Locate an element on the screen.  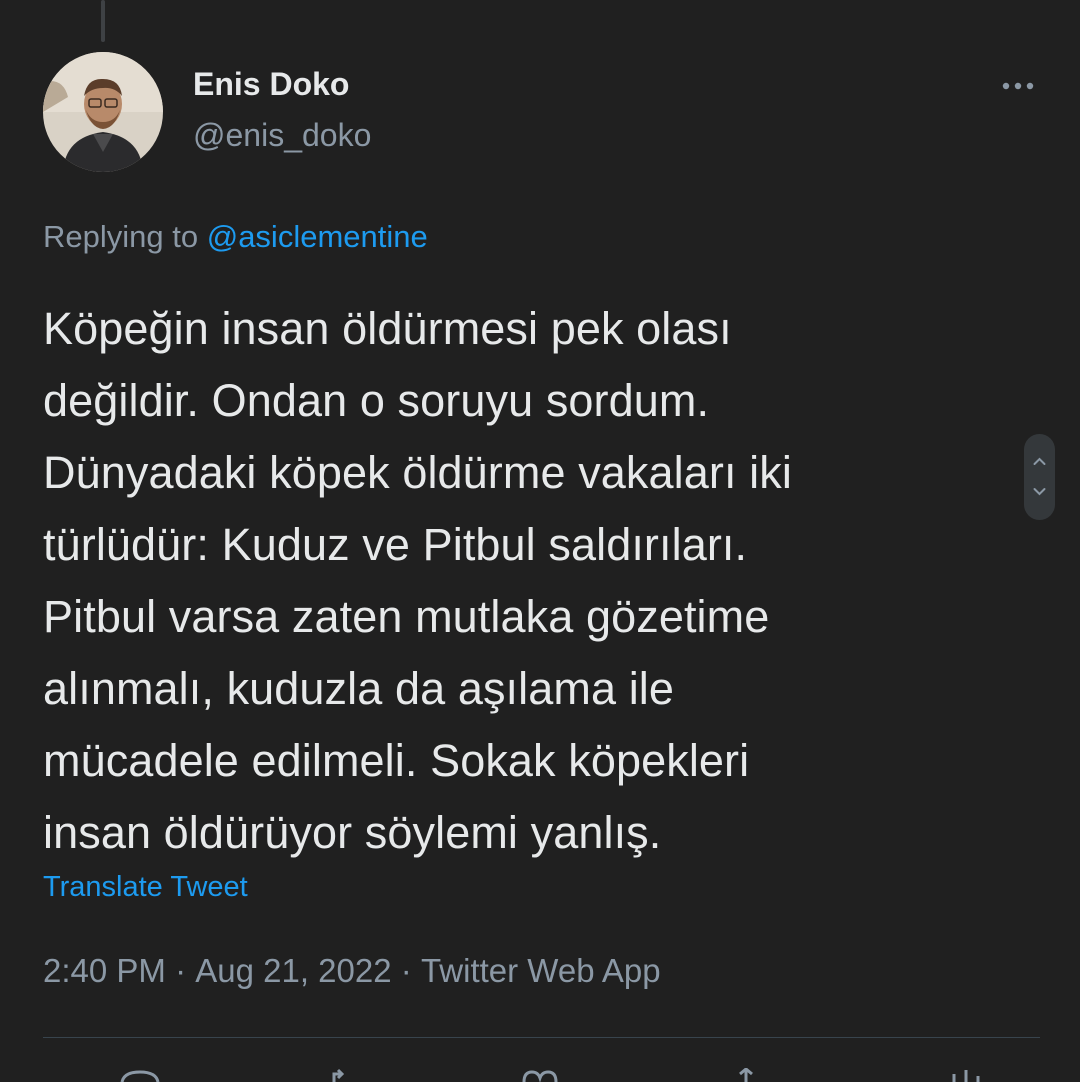
scroll-up-down-icon is located at coordinates (1039, 476).